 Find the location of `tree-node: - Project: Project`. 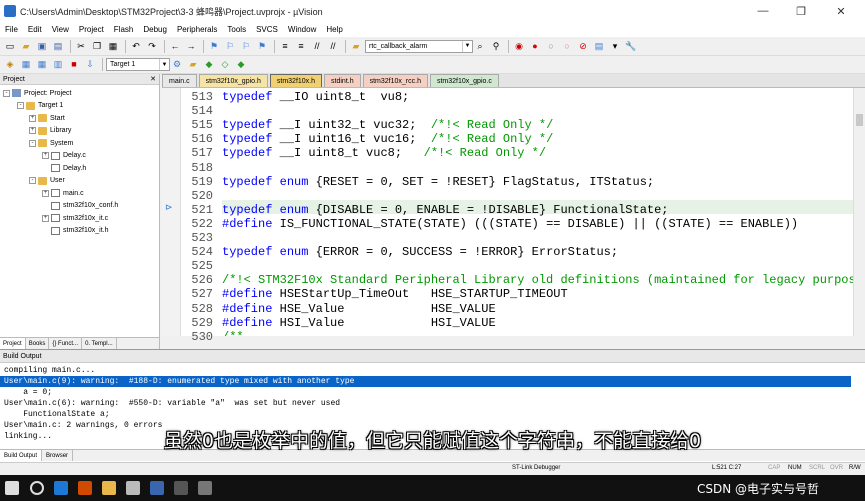

tree-node: - Project: Project is located at coordinates (37, 93).